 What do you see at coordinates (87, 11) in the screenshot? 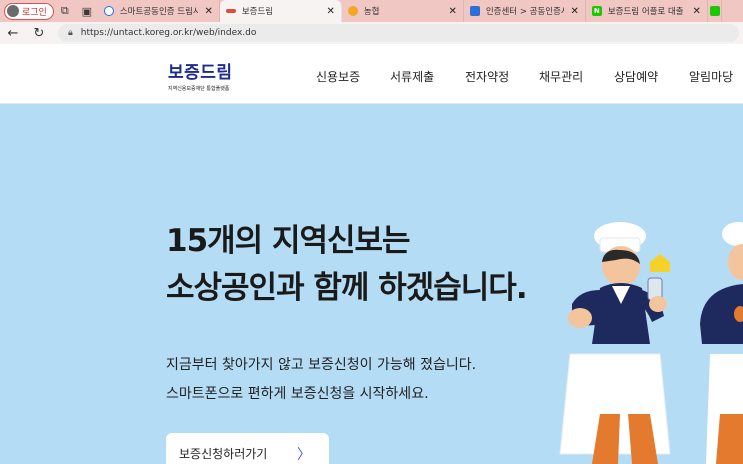
I see `tab-actions-icon: ▣` at bounding box center [87, 11].